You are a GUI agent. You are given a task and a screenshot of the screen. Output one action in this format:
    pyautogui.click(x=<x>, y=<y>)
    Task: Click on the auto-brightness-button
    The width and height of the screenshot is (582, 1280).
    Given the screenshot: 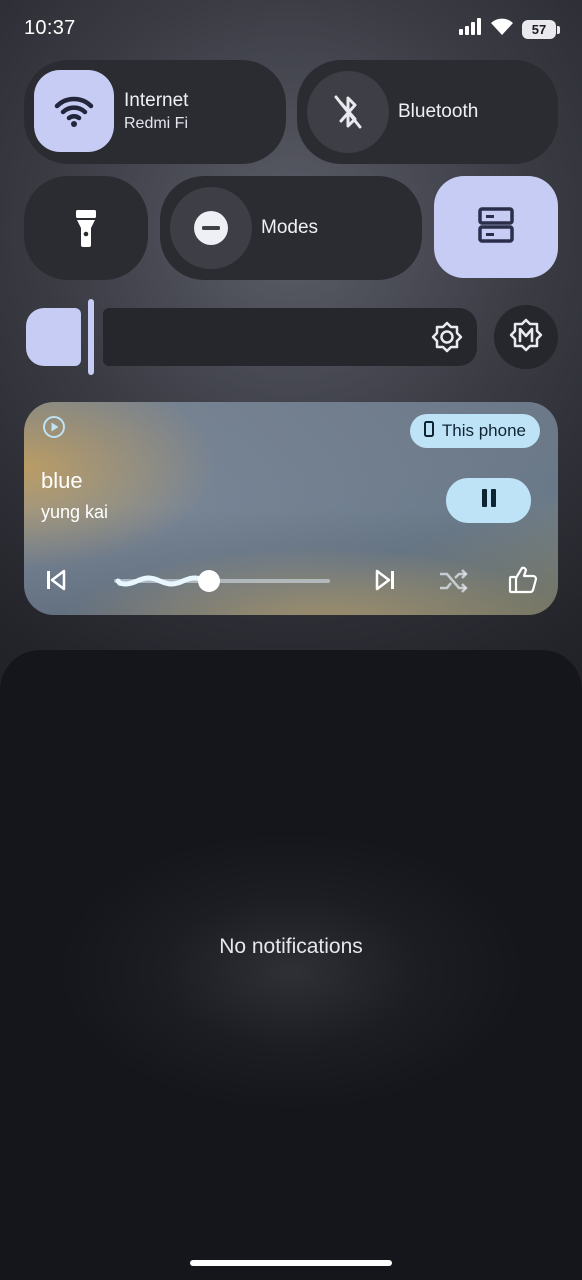 What is the action you would take?
    pyautogui.click(x=526, y=337)
    